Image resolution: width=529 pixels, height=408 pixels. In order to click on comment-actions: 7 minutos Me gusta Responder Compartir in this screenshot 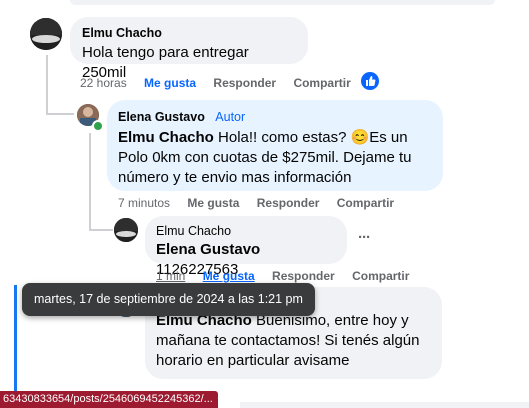, I will do `click(263, 203)`.